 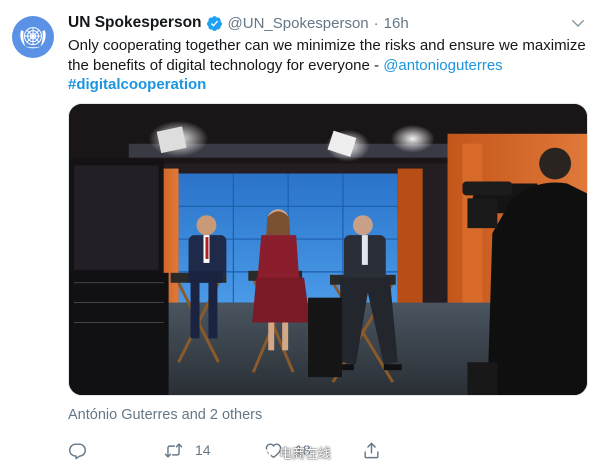 What do you see at coordinates (203, 450) in the screenshot?
I see `retweet-count: 14` at bounding box center [203, 450].